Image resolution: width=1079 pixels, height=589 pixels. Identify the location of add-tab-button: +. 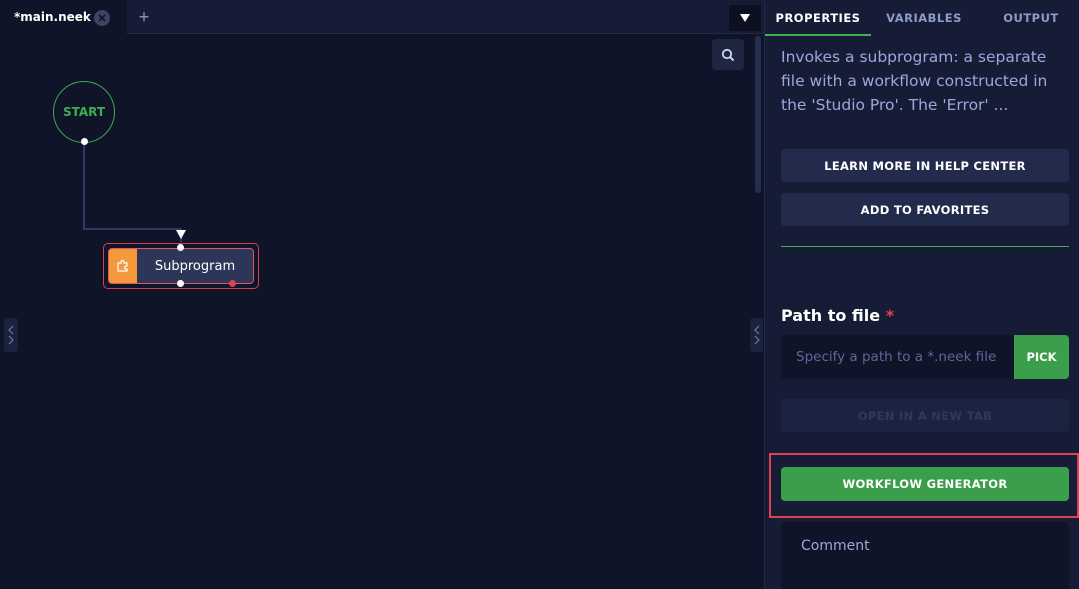
(144, 17).